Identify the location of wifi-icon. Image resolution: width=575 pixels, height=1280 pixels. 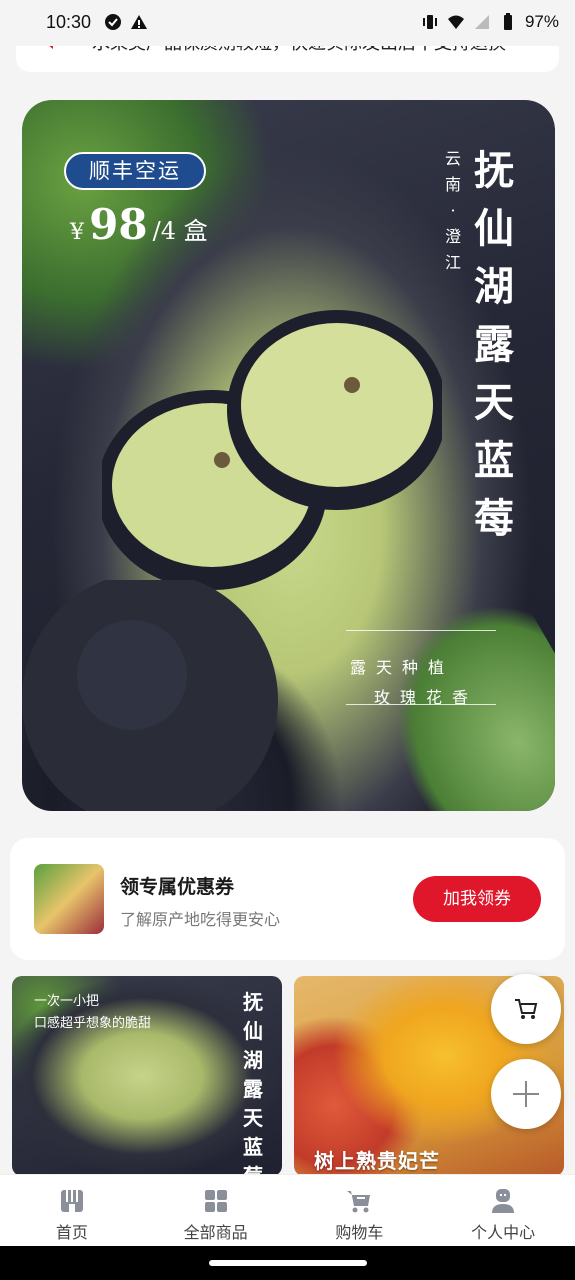
(455, 22).